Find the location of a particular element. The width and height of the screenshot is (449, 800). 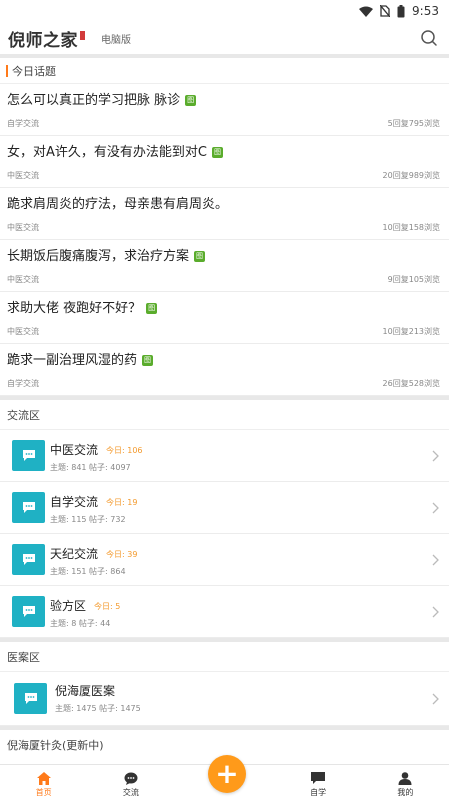

chat-bubble-icon is located at coordinates (131, 778).